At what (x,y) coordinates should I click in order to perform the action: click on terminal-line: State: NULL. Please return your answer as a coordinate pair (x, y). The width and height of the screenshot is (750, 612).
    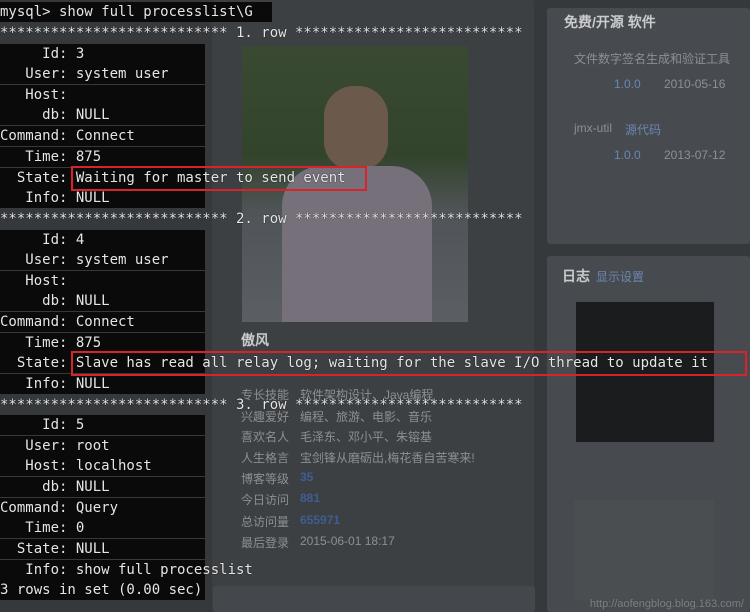
    Looking at the image, I should click on (102, 549).